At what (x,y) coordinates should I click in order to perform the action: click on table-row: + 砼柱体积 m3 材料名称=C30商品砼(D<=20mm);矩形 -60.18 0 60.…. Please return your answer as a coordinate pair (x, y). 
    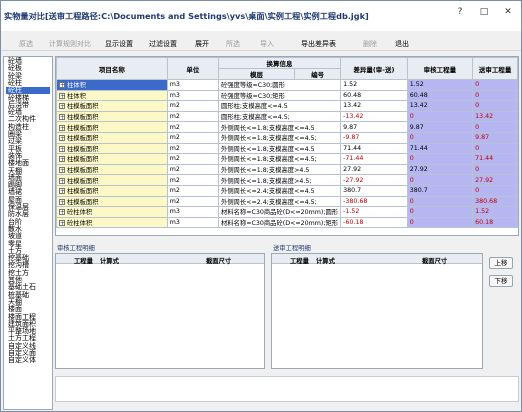
    Looking at the image, I should click on (287, 222).